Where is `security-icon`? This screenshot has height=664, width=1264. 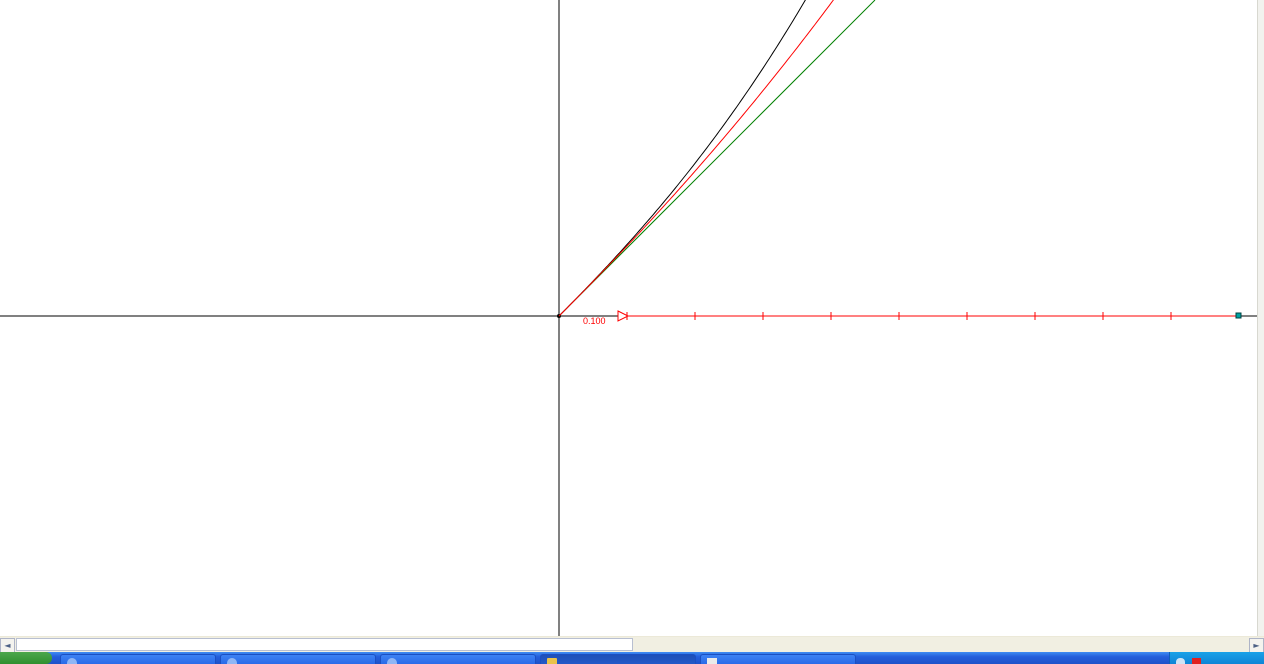 security-icon is located at coordinates (1196, 661).